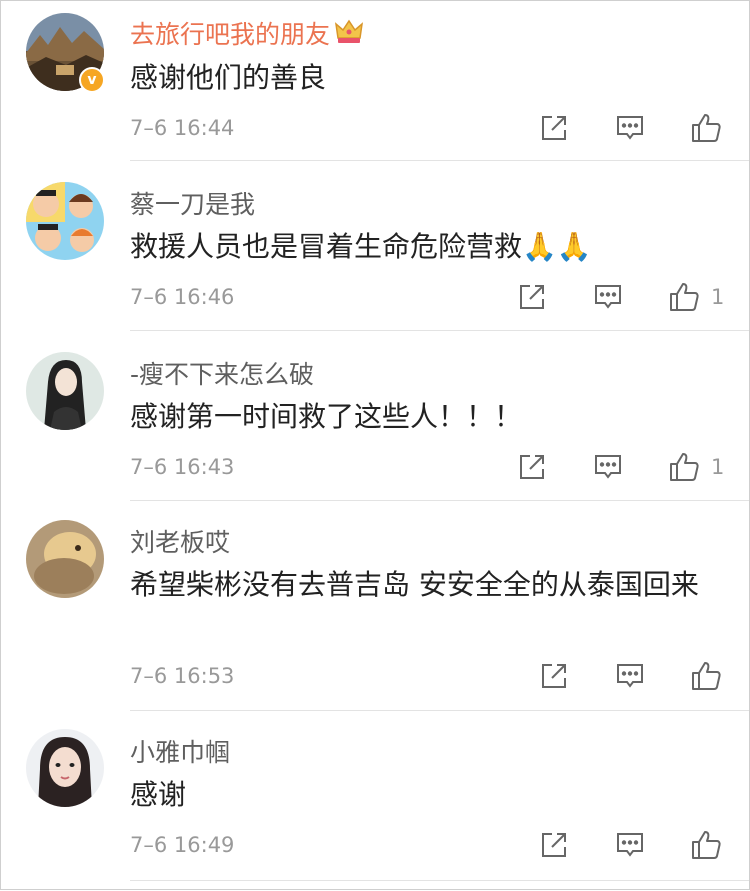 The image size is (750, 891). I want to click on username: 刘老板哎, so click(180, 541).